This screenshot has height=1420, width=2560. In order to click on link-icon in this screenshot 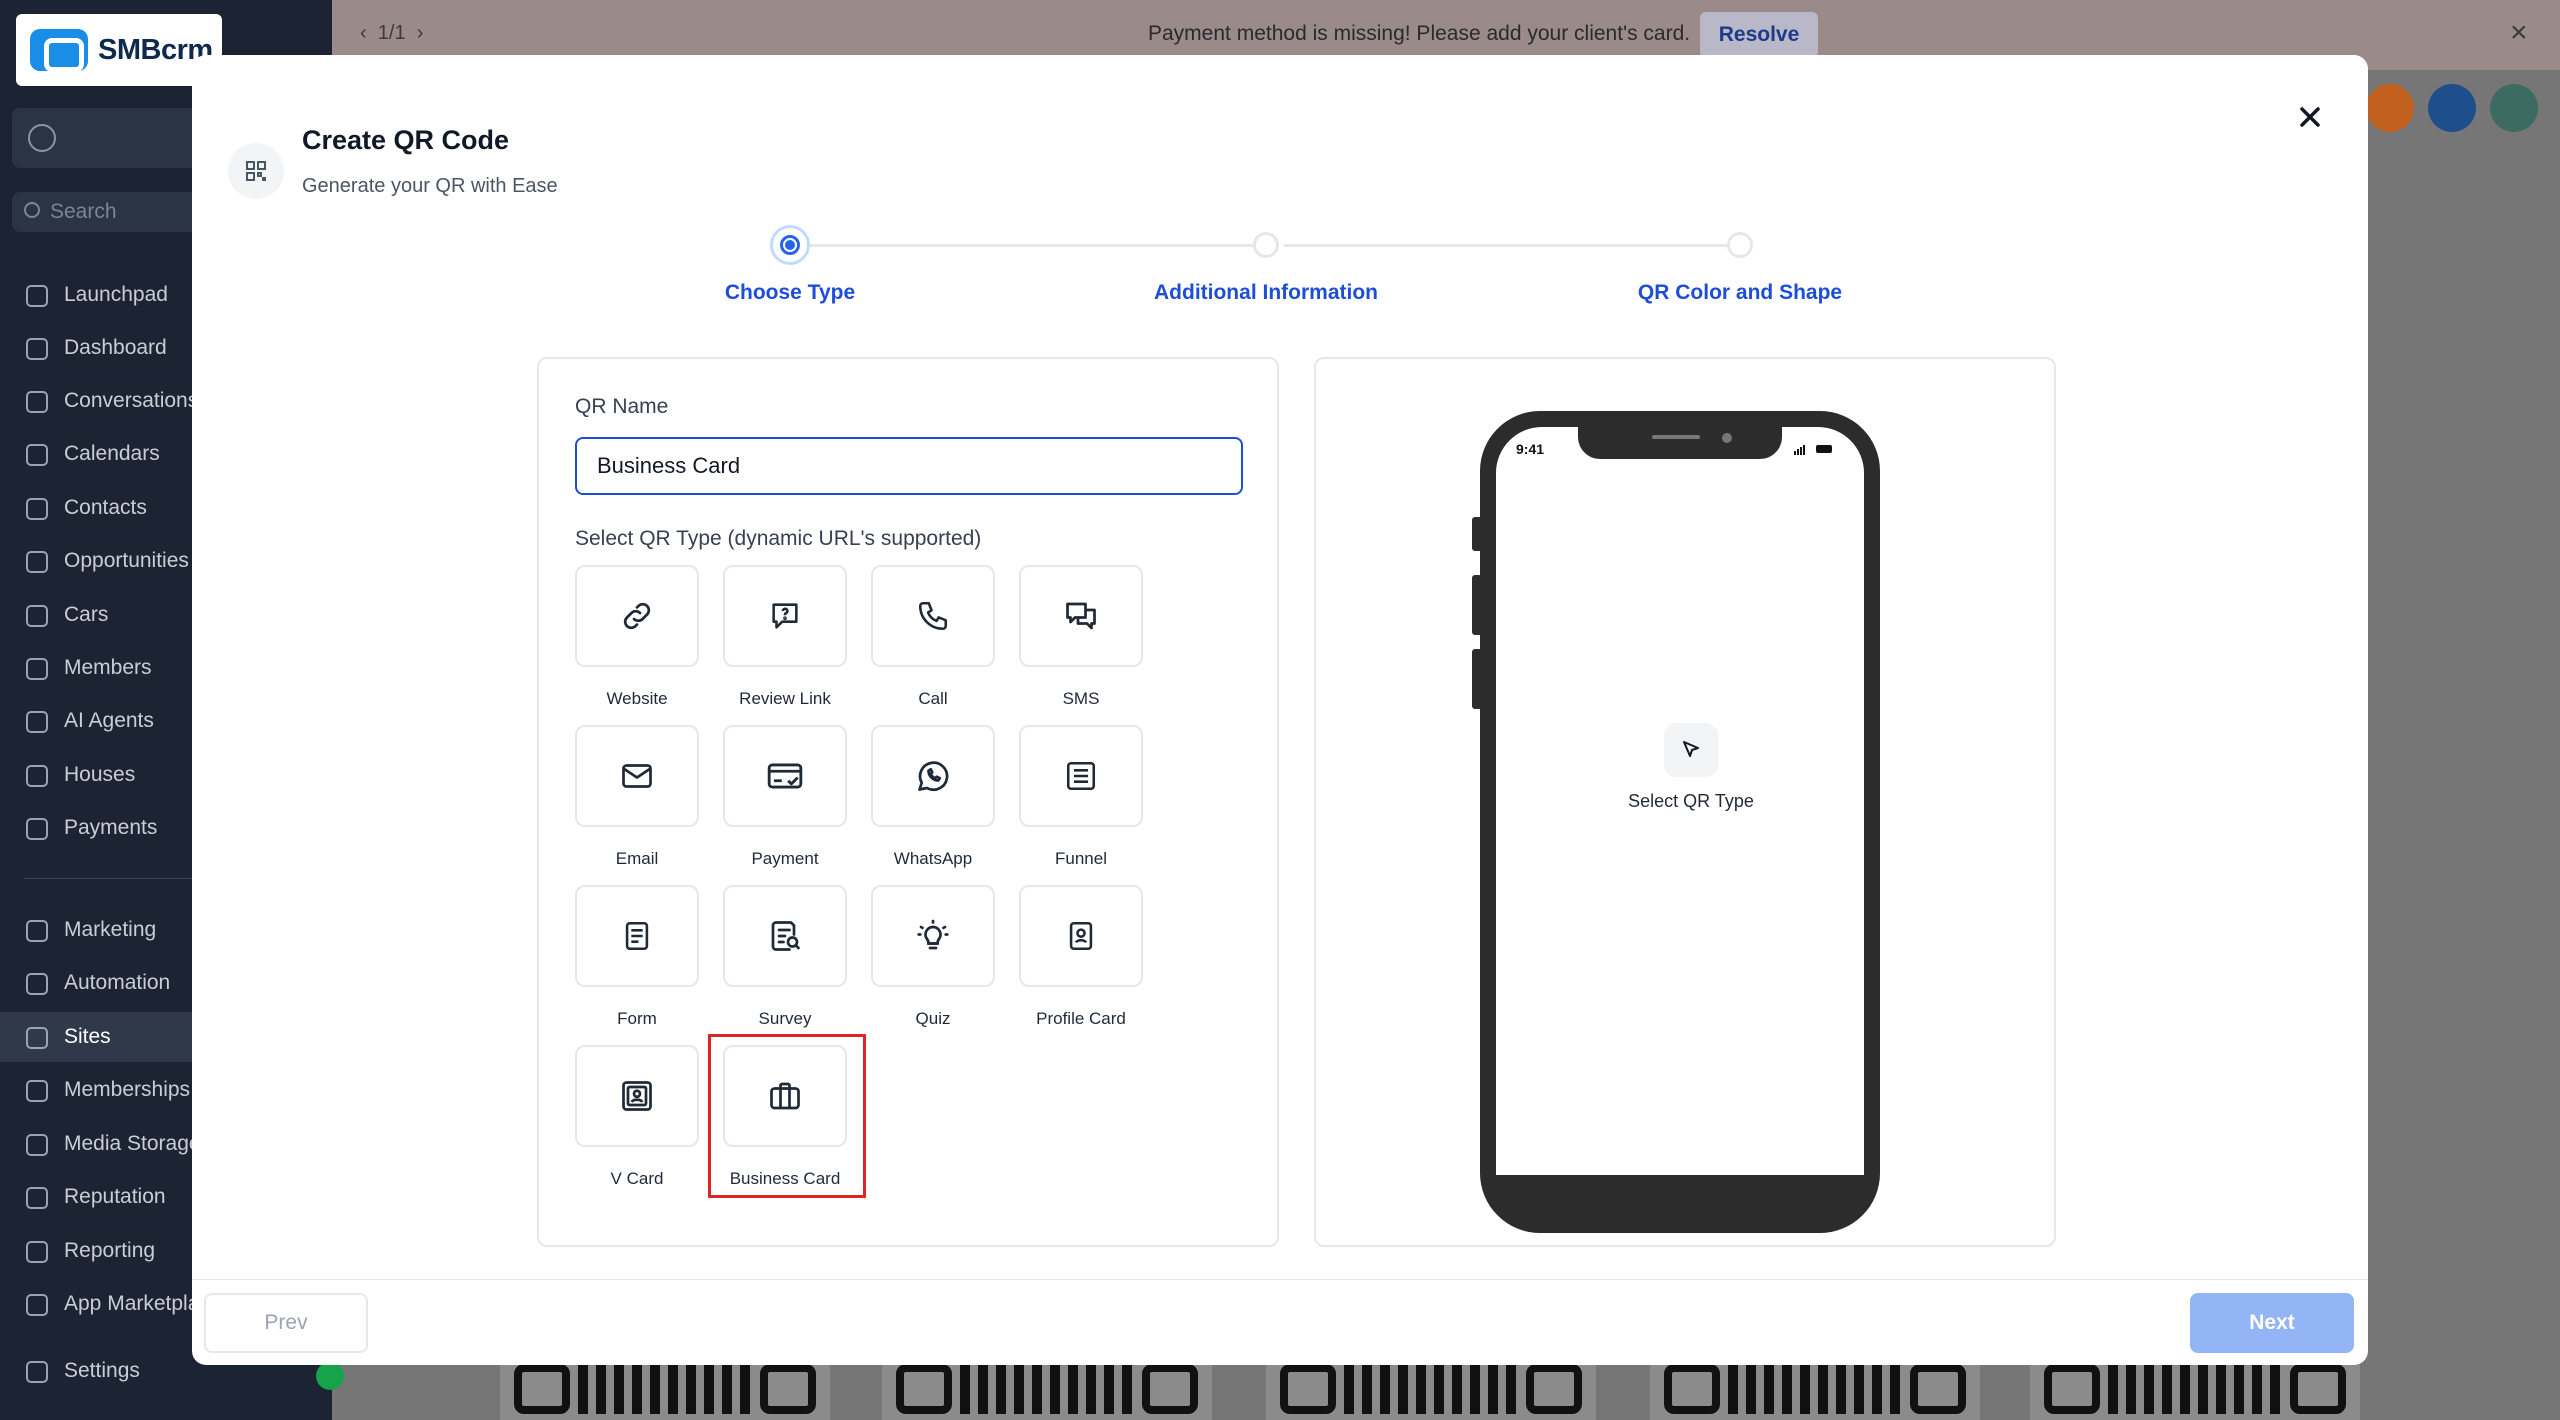, I will do `click(637, 616)`.